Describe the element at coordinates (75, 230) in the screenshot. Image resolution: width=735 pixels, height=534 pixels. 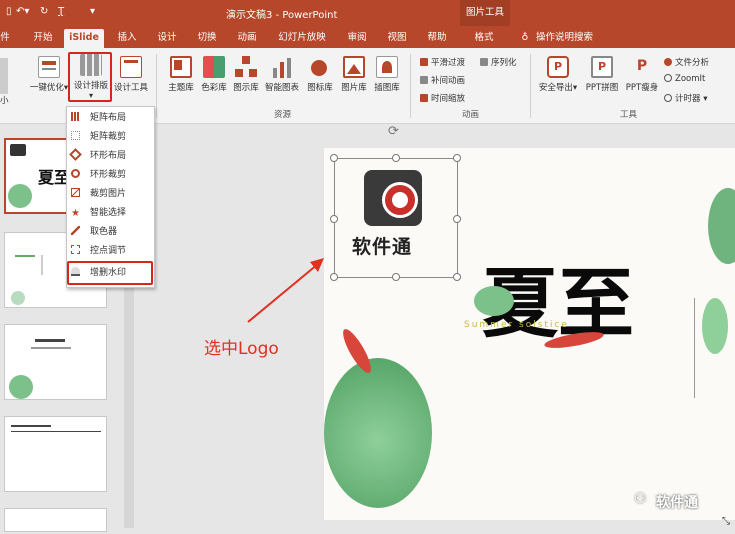
I see `eyedropper-icon` at that location.